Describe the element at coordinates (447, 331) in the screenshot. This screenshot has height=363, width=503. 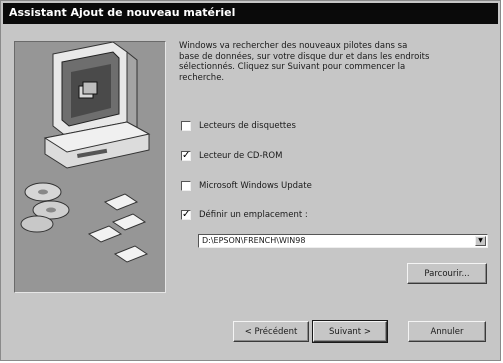
I see `cancel-button: Annuler` at that location.